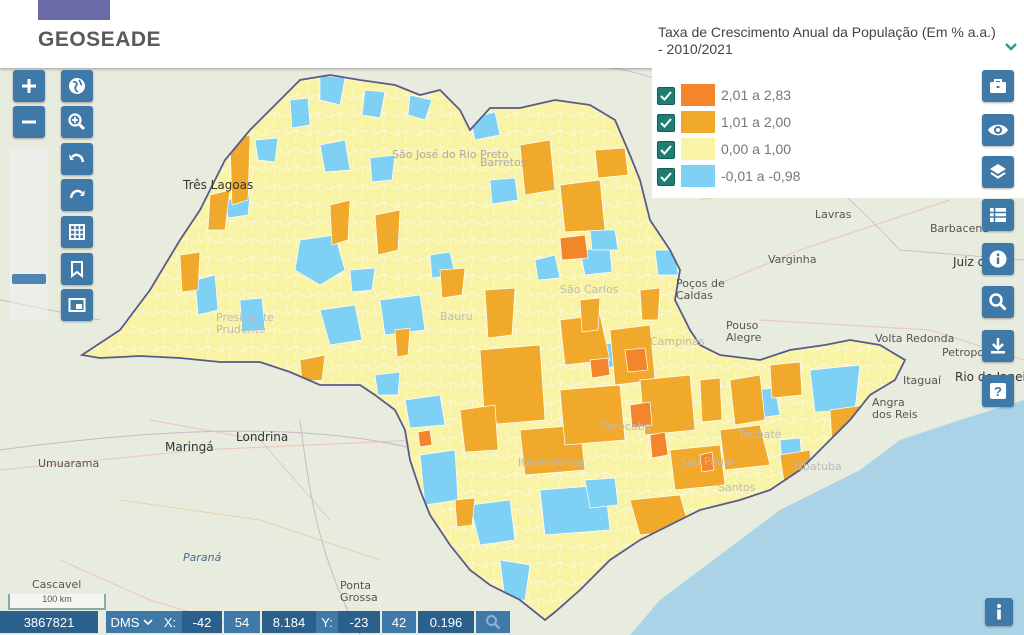 The height and width of the screenshot is (635, 1024). What do you see at coordinates (49, 622) in the screenshot?
I see `coordinate-value: 3867821` at bounding box center [49, 622].